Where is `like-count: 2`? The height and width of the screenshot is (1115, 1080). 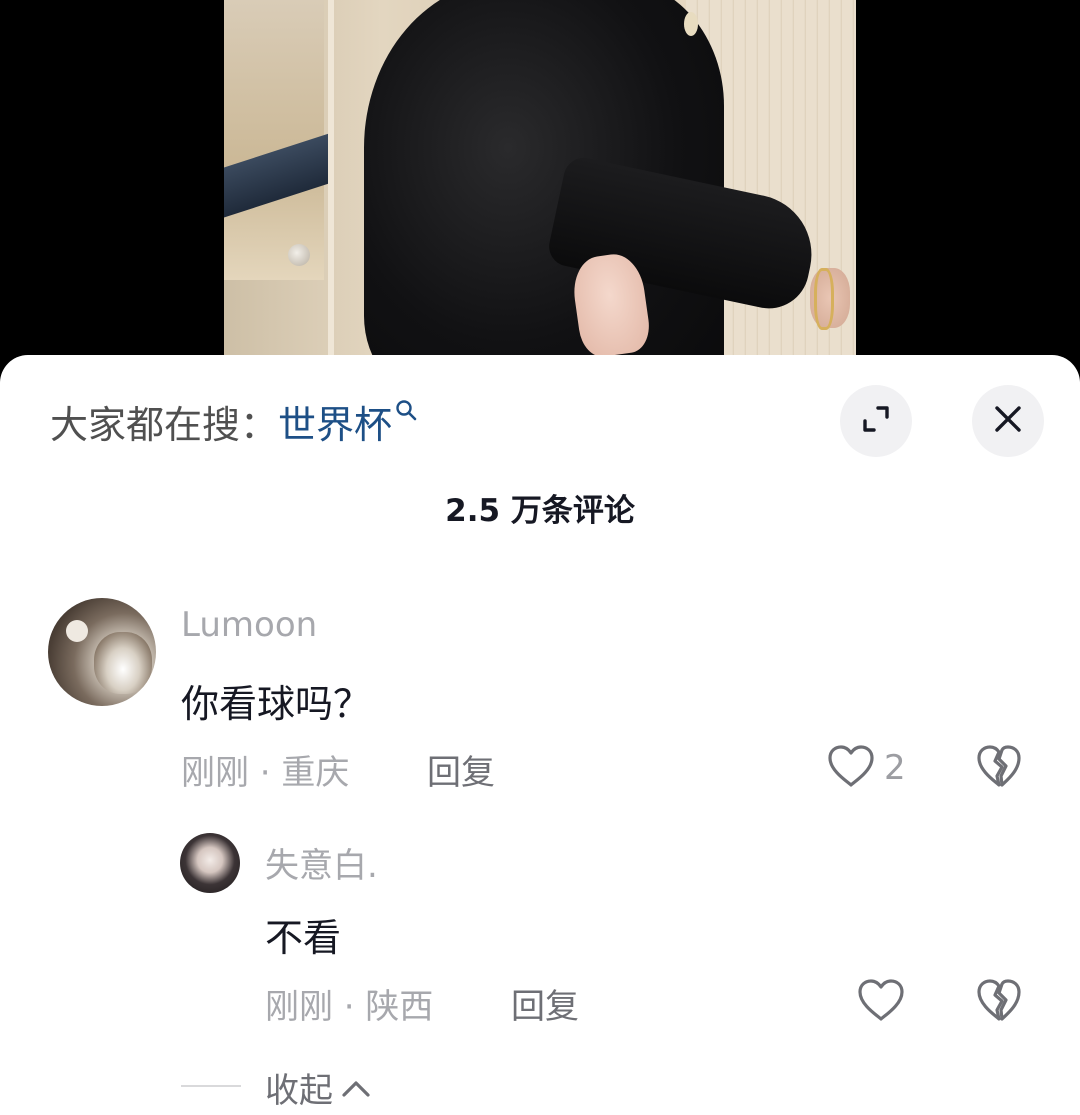
like-count: 2 is located at coordinates (895, 768).